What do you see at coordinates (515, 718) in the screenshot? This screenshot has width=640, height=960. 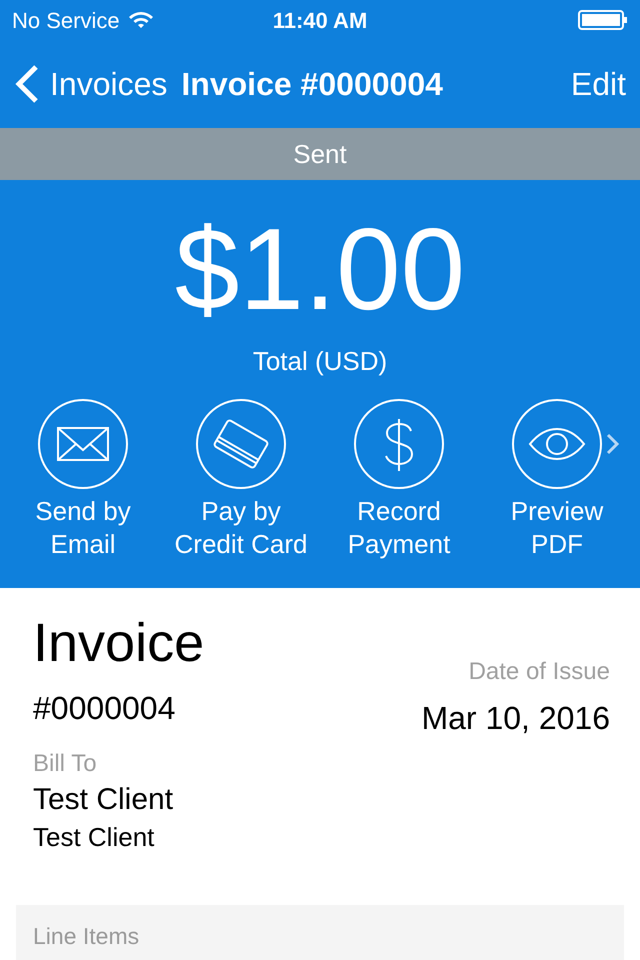 I see `issue-date: Mar 10, 2016` at bounding box center [515, 718].